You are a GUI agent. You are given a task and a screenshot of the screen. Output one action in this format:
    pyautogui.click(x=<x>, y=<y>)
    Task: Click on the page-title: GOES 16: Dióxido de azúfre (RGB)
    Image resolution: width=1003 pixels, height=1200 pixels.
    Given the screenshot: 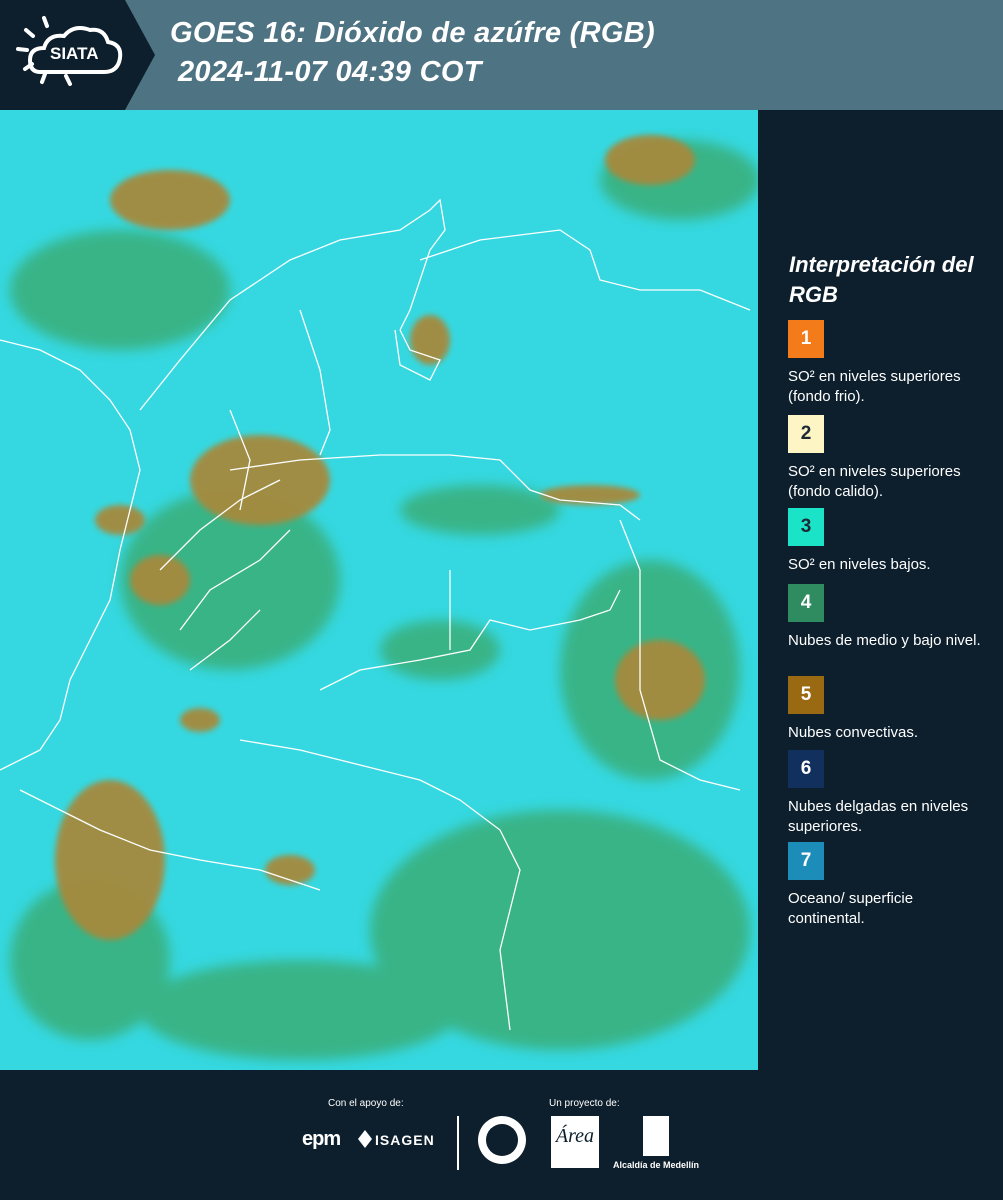 What is the action you would take?
    pyautogui.click(x=412, y=33)
    